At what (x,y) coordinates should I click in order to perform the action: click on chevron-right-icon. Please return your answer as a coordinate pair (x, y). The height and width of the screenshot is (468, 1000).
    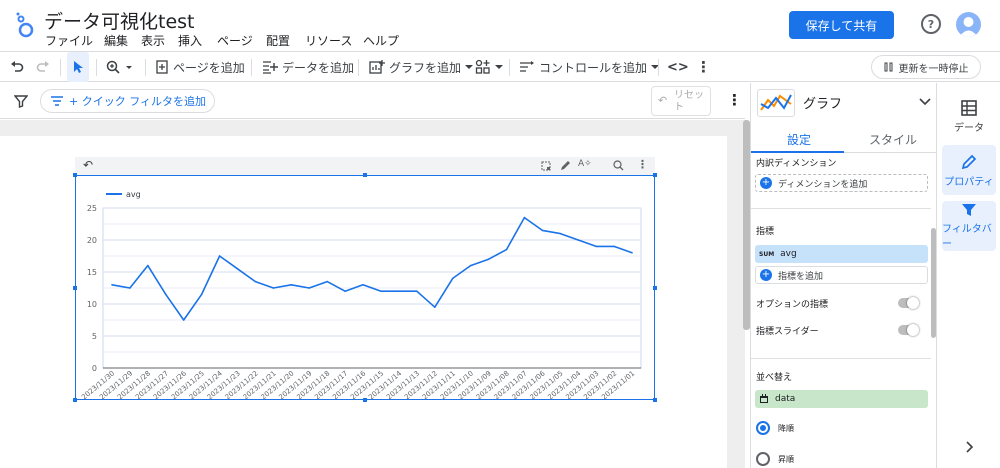
    Looking at the image, I should click on (970, 447).